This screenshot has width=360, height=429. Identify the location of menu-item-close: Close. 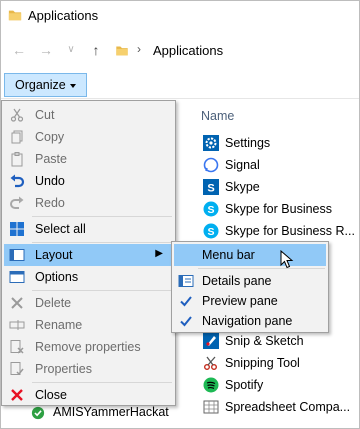
(88, 395).